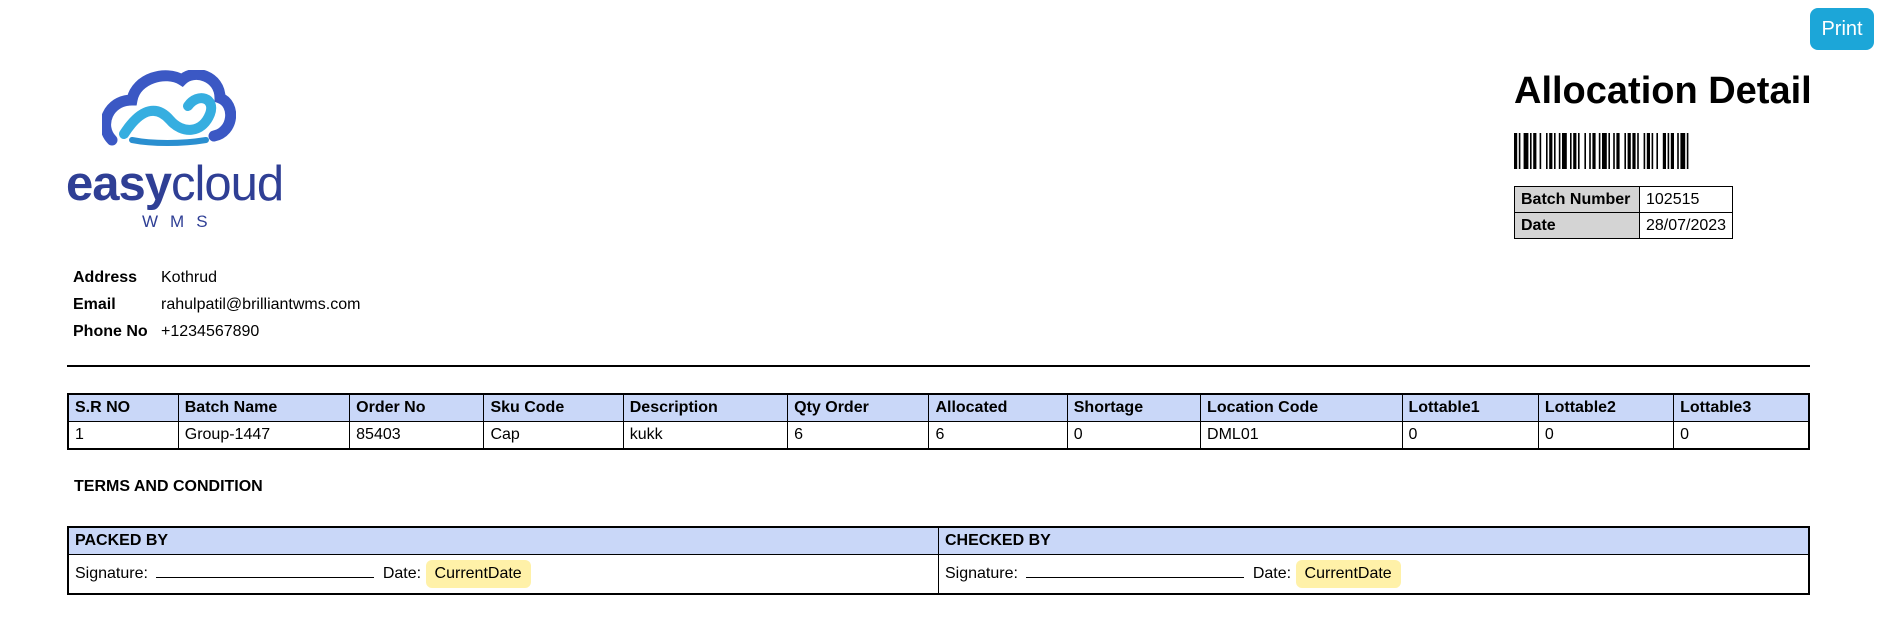 The image size is (1880, 618). What do you see at coordinates (1301, 435) in the screenshot?
I see `table-cell: DML01` at bounding box center [1301, 435].